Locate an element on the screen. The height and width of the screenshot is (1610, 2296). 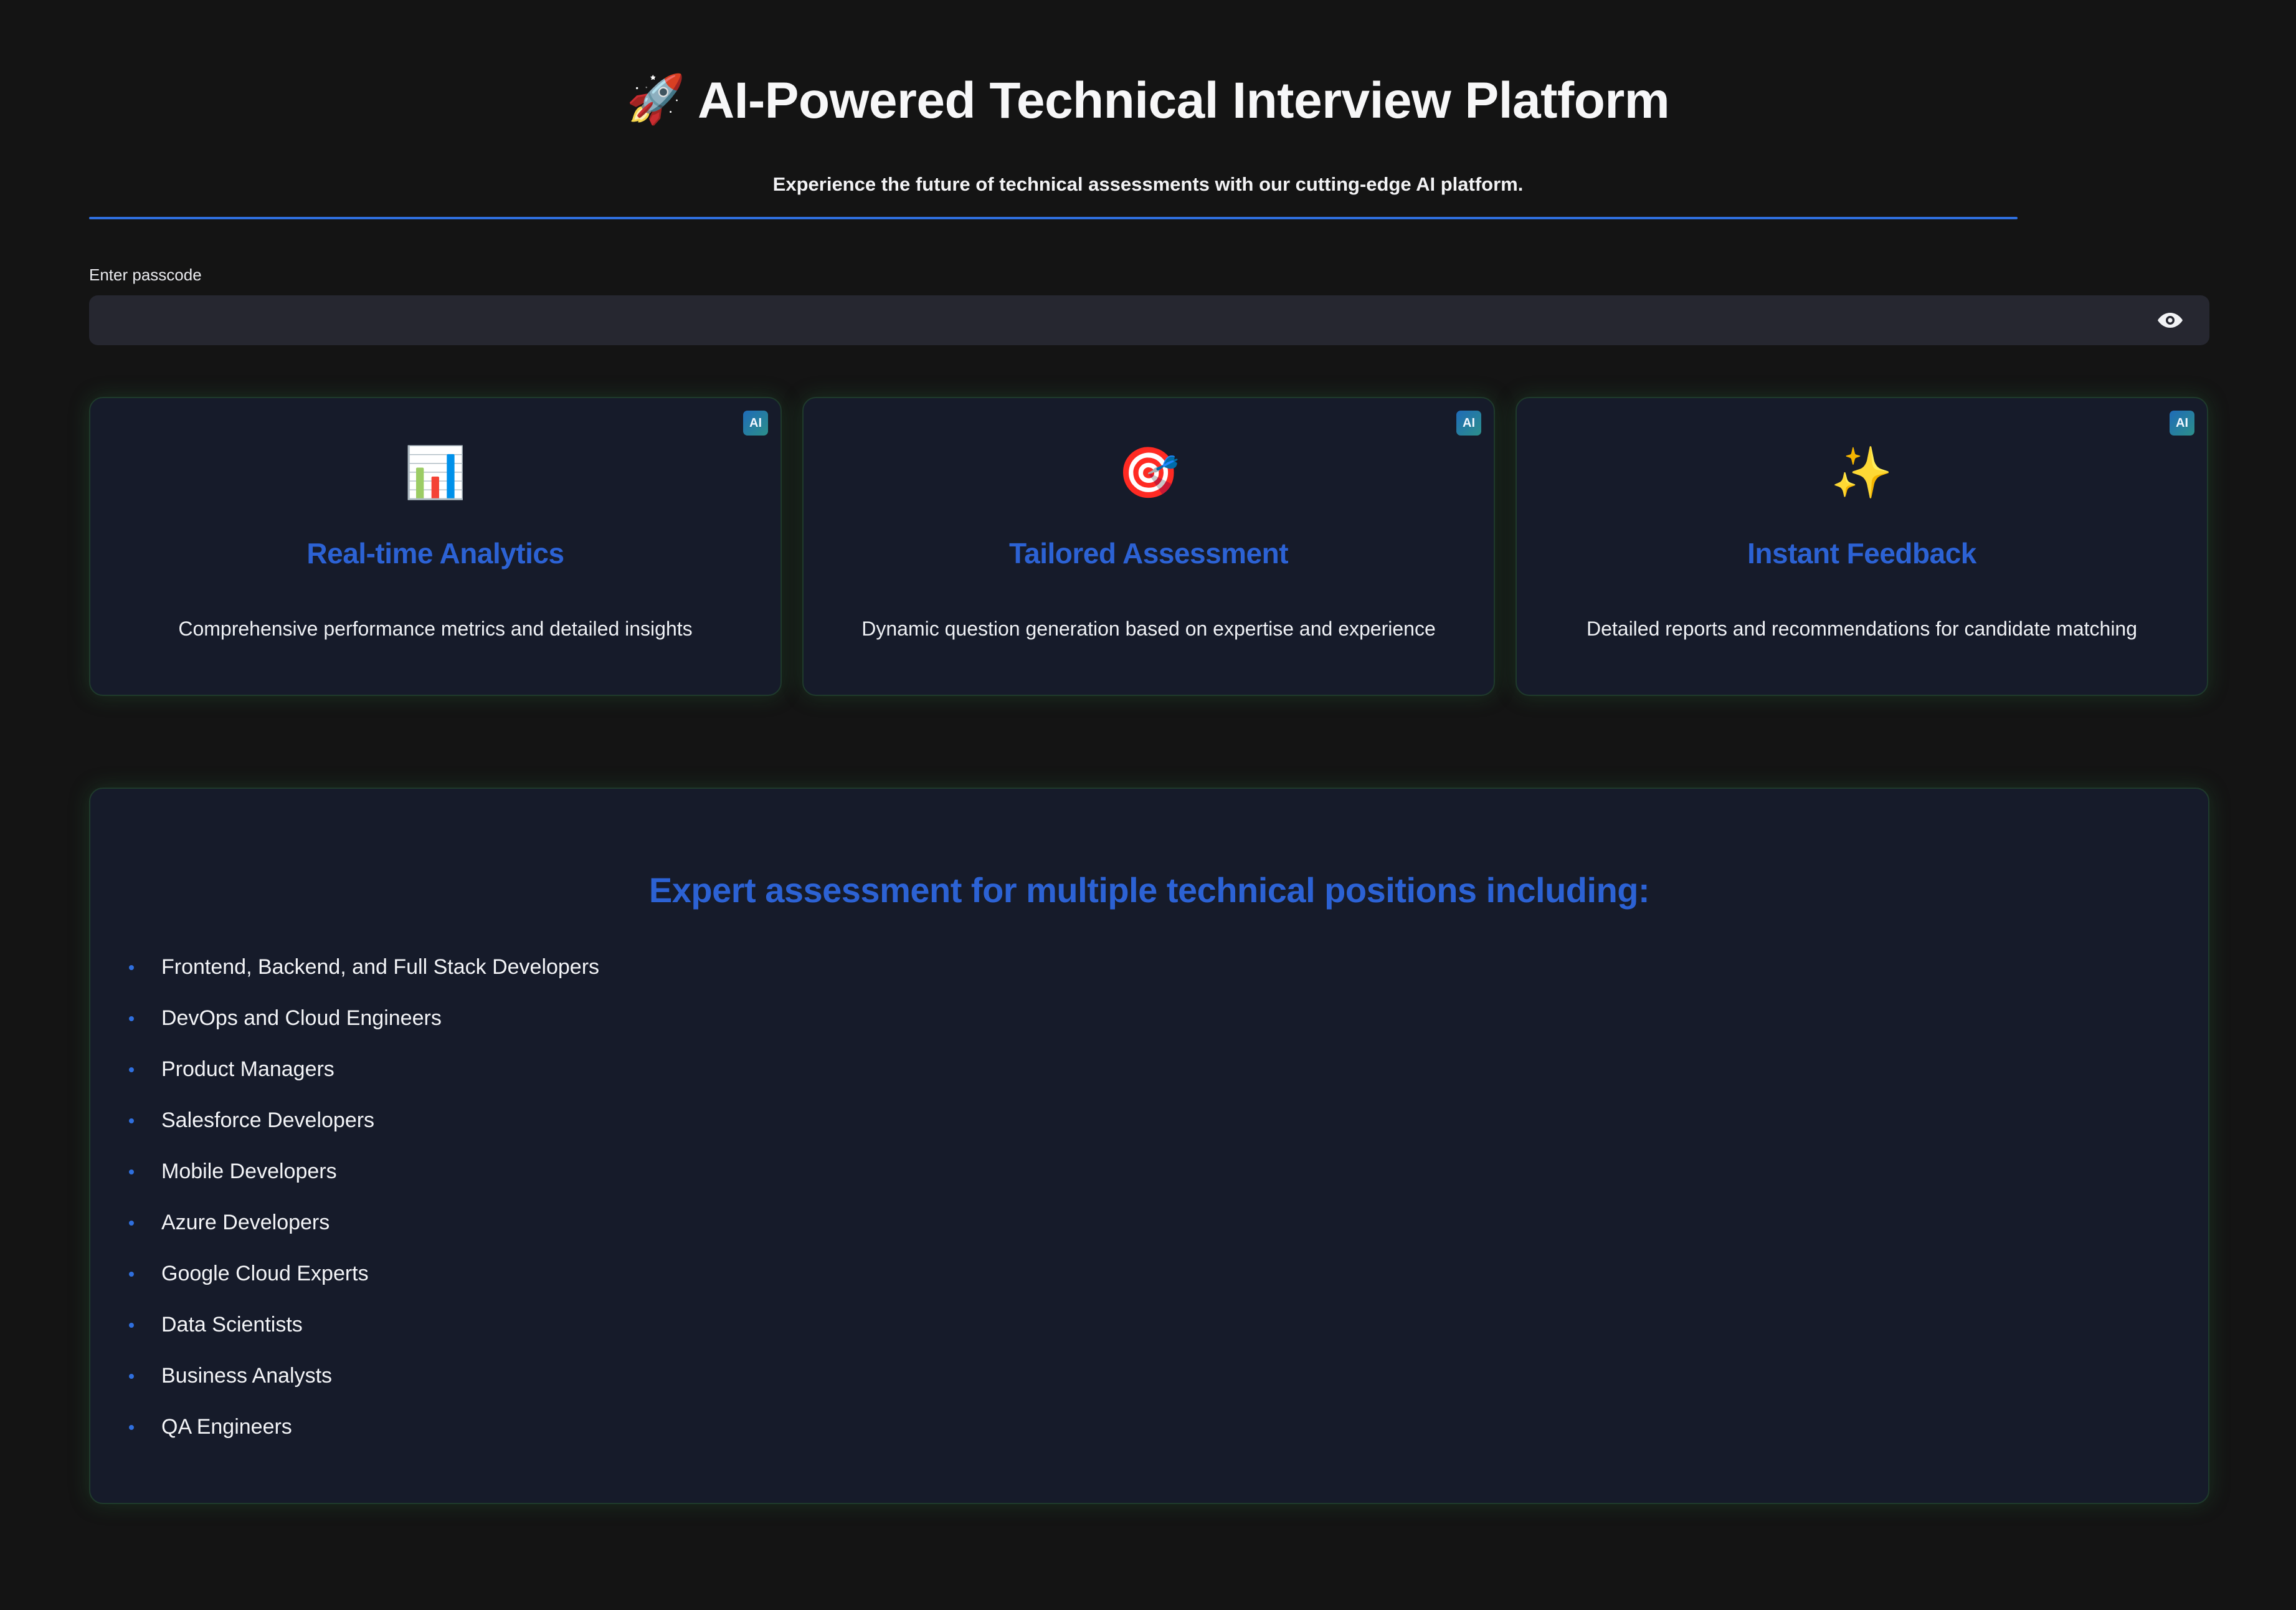
page-title: 🚀 AI-Powered Technical Interview Platform is located at coordinates (1148, 100).